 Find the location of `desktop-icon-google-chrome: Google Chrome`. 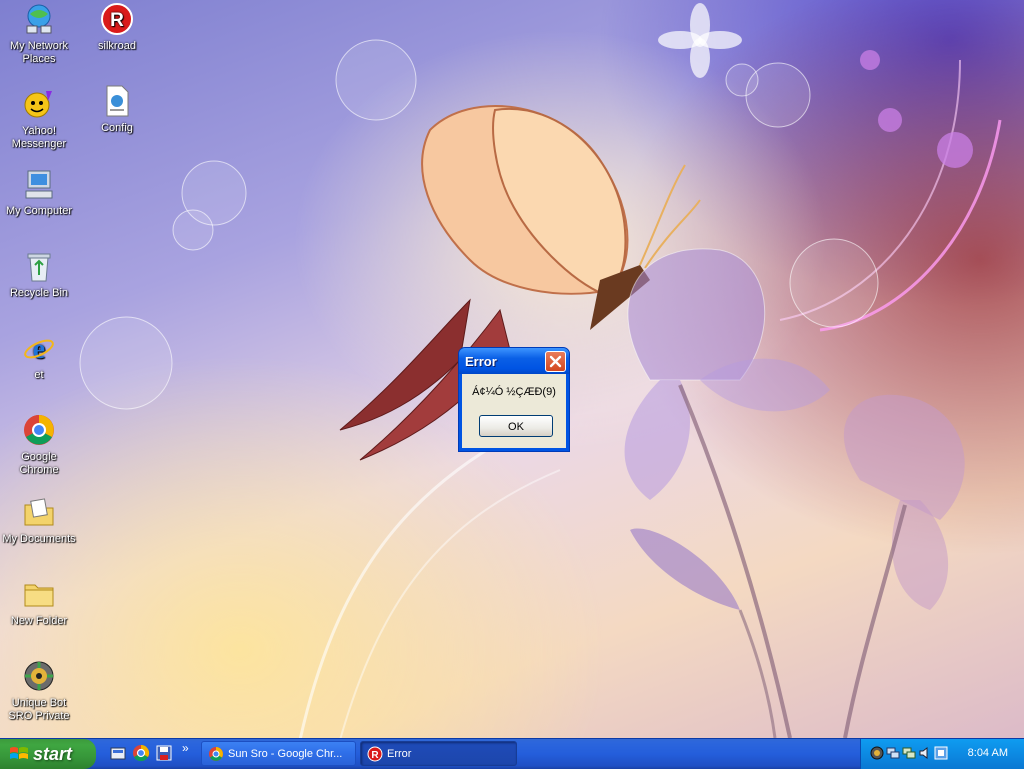

desktop-icon-google-chrome: Google Chrome is located at coordinates (39, 445).